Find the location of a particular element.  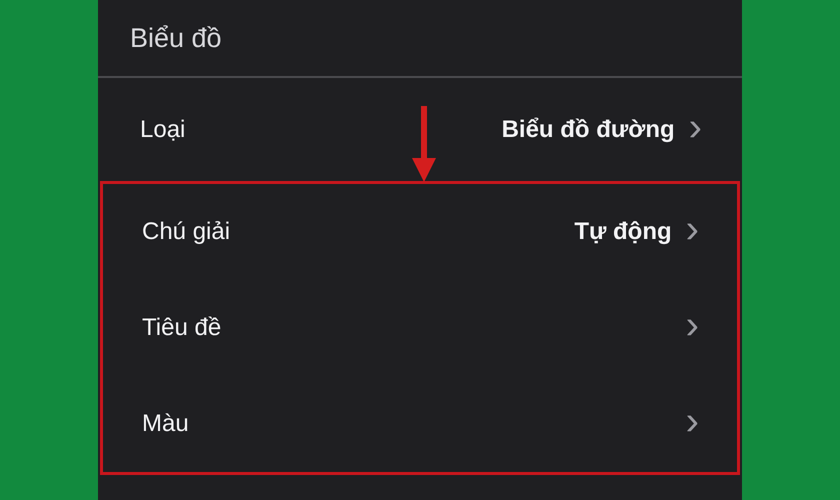

row-label: Loại is located at coordinates (163, 129).